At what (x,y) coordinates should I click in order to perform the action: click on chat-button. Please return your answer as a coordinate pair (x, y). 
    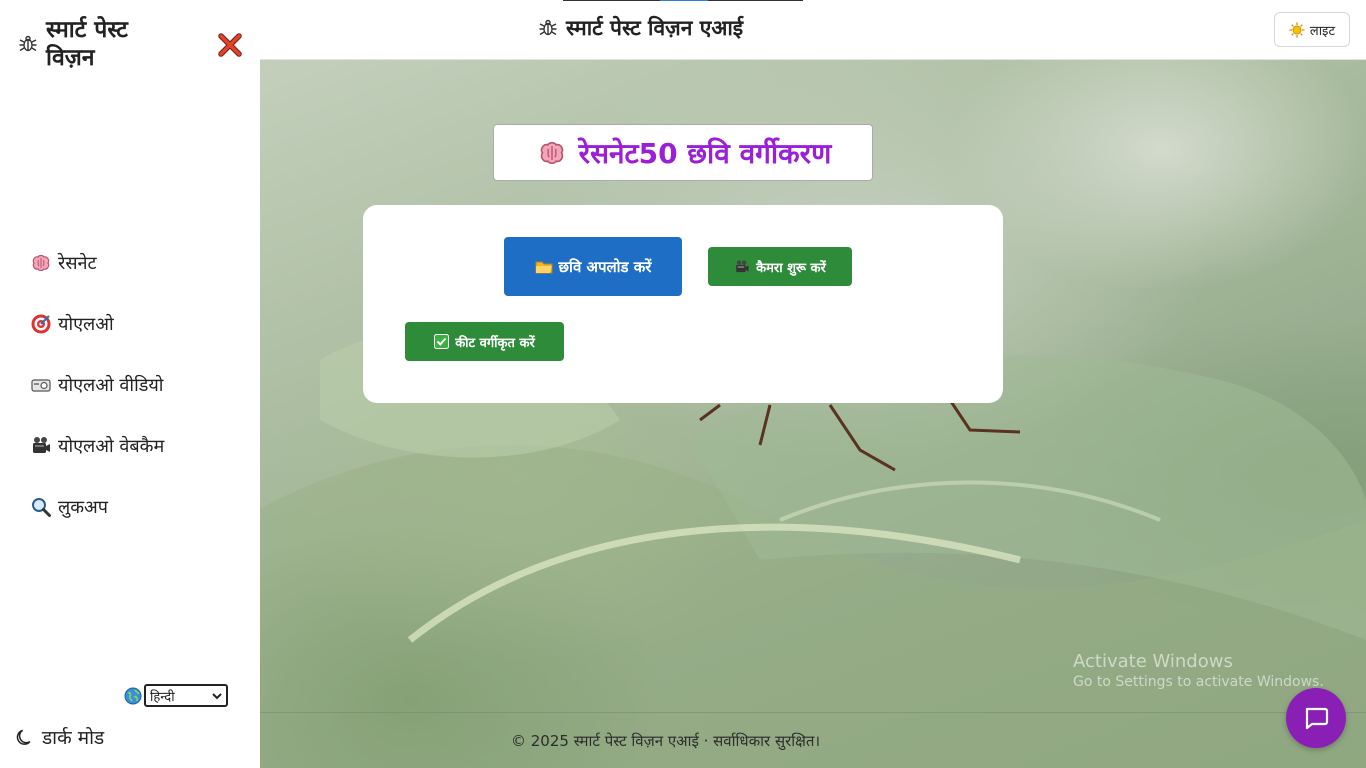
    Looking at the image, I should click on (1316, 718).